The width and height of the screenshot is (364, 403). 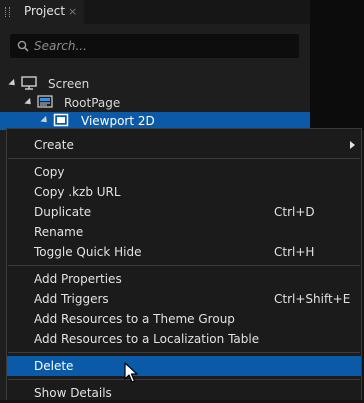 What do you see at coordinates (294, 212) in the screenshot?
I see `menu-item-shortcut: Ctrl+D` at bounding box center [294, 212].